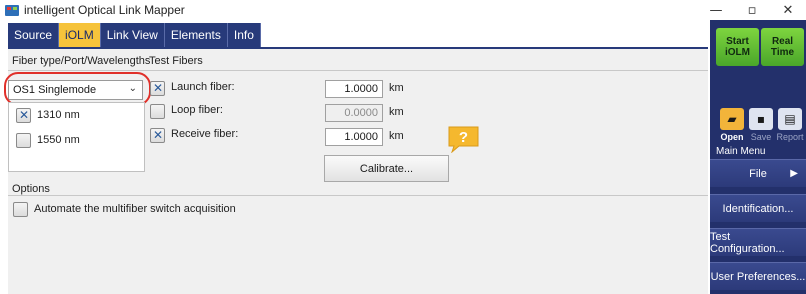 This screenshot has height=294, width=806. What do you see at coordinates (761, 137) in the screenshot?
I see `save-label: Save` at bounding box center [761, 137].